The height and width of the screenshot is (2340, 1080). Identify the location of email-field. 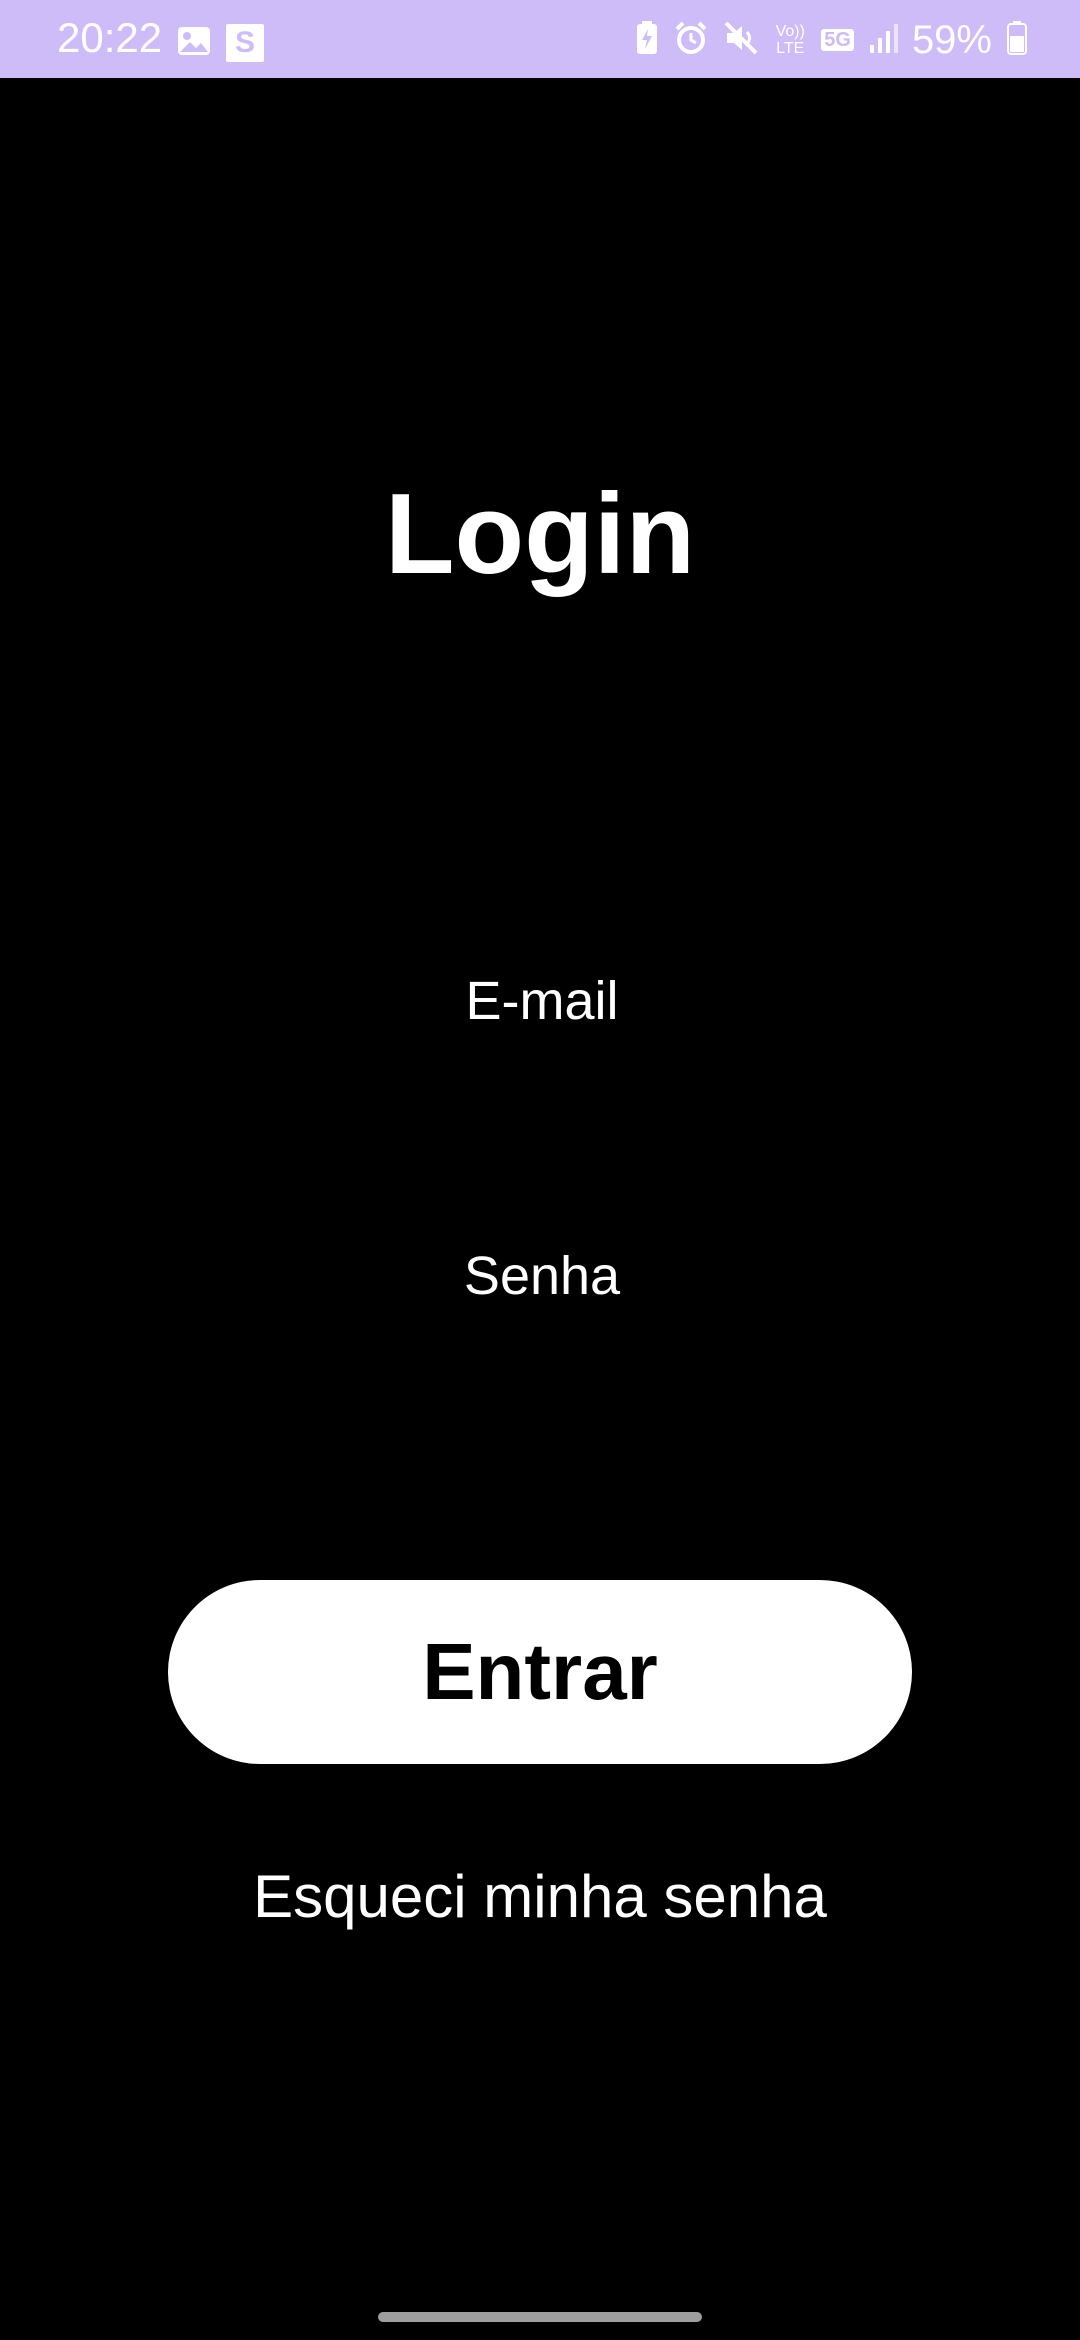
(542, 1001).